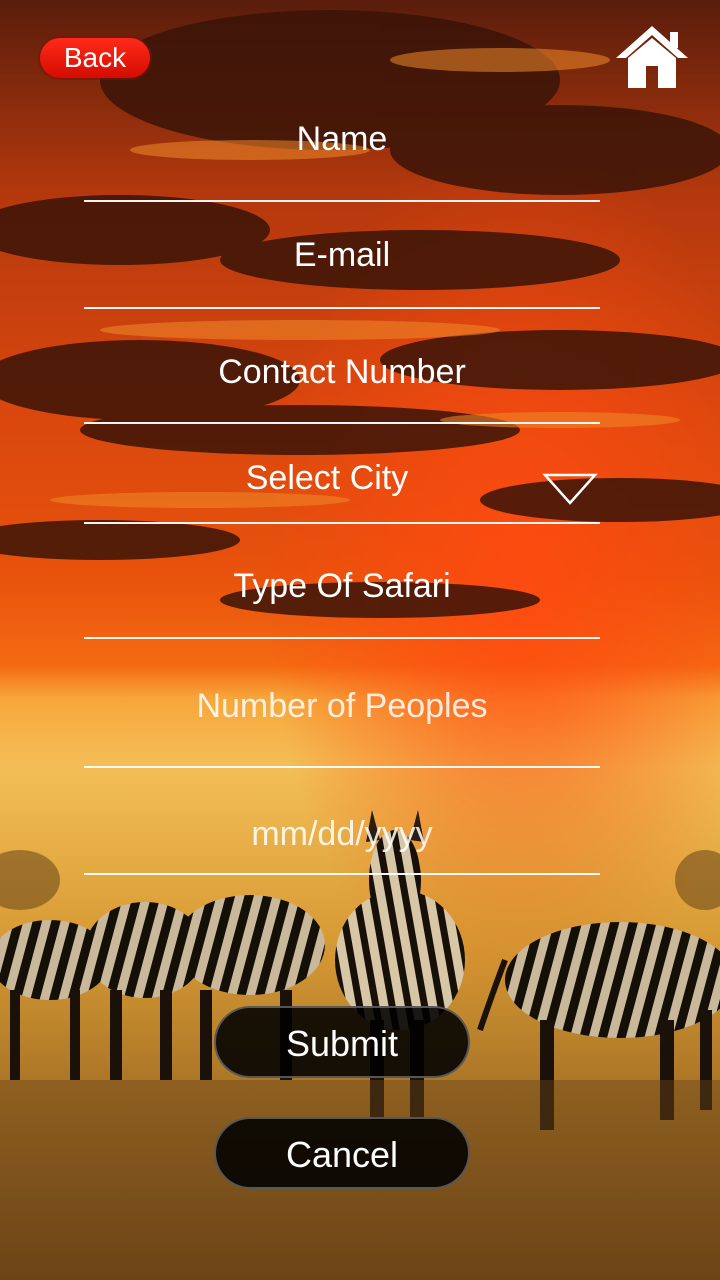  I want to click on date-field: mm/dd/yyyy, so click(342, 845).